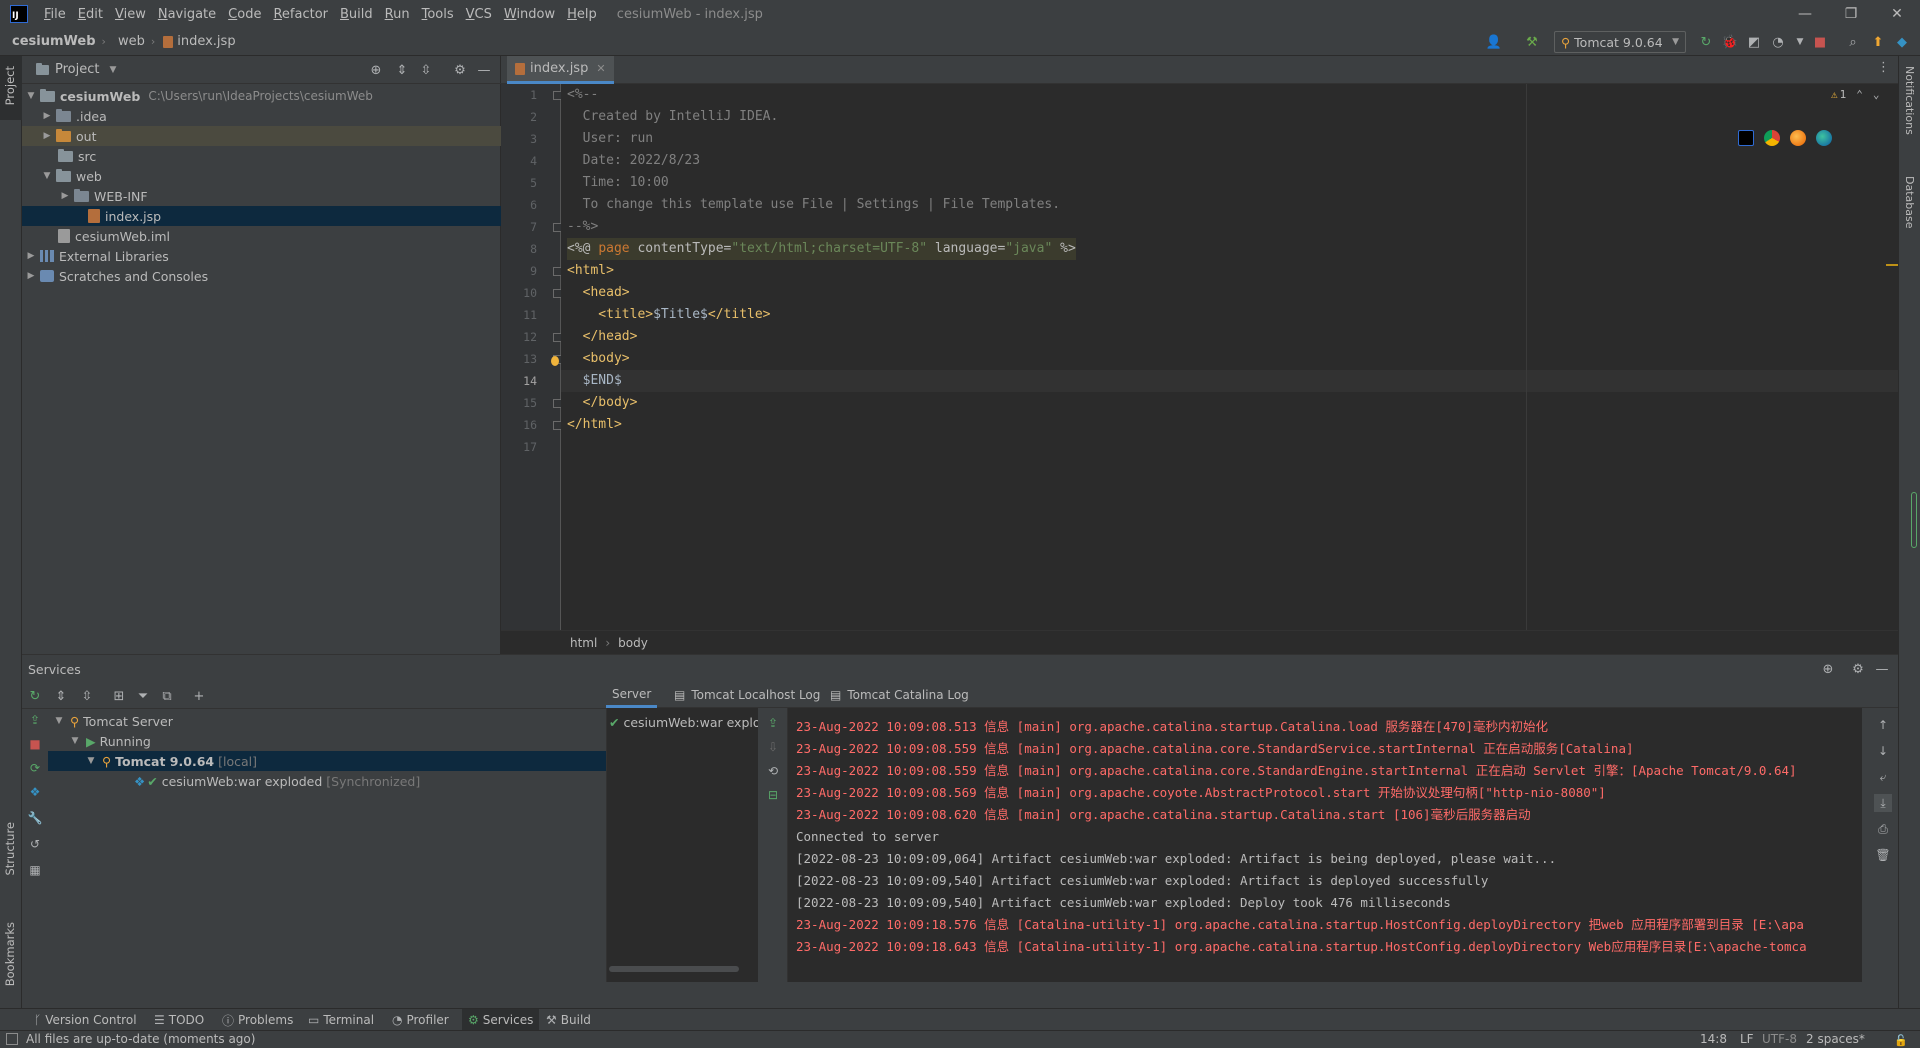 The width and height of the screenshot is (1920, 1048). Describe the element at coordinates (1858, 669) in the screenshot. I see `gear-icon: ⚙` at that location.